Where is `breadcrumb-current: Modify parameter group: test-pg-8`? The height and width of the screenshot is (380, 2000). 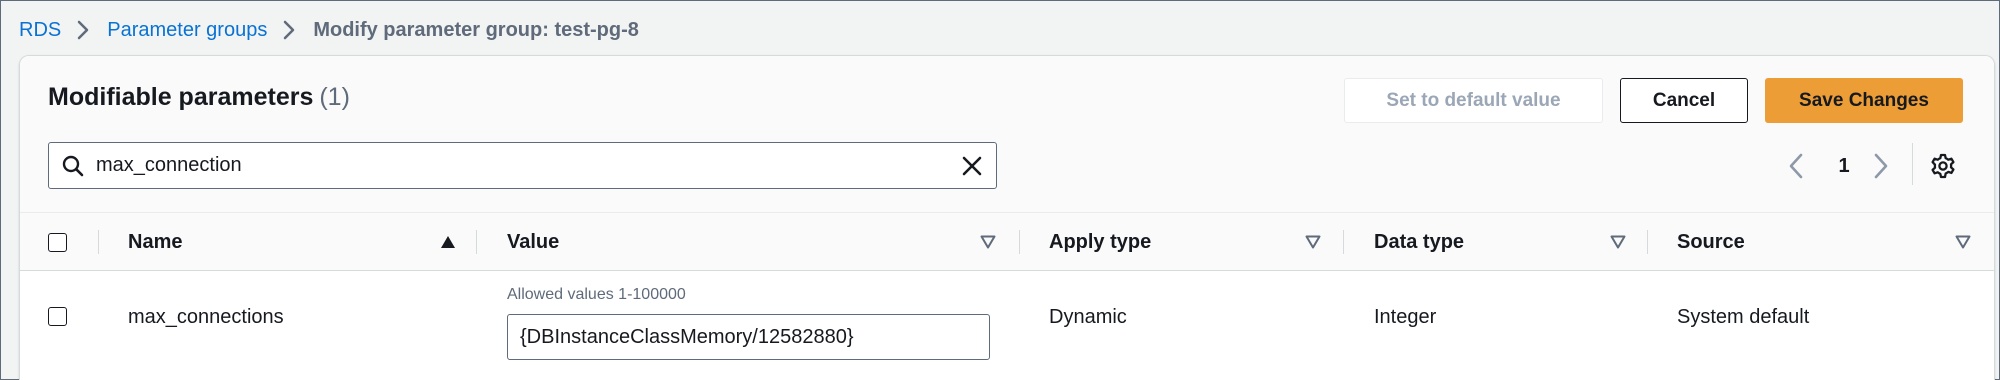
breadcrumb-current: Modify parameter group: test-pg-8 is located at coordinates (476, 29).